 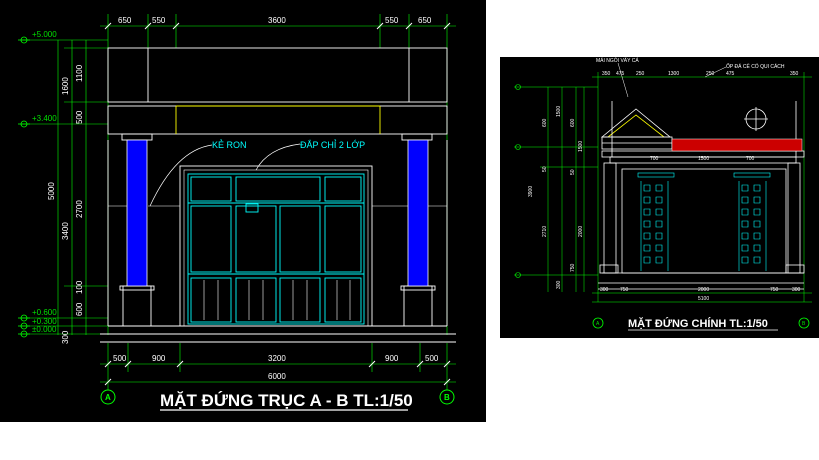 I want to click on level-5000: +5.000, so click(x=44, y=34).